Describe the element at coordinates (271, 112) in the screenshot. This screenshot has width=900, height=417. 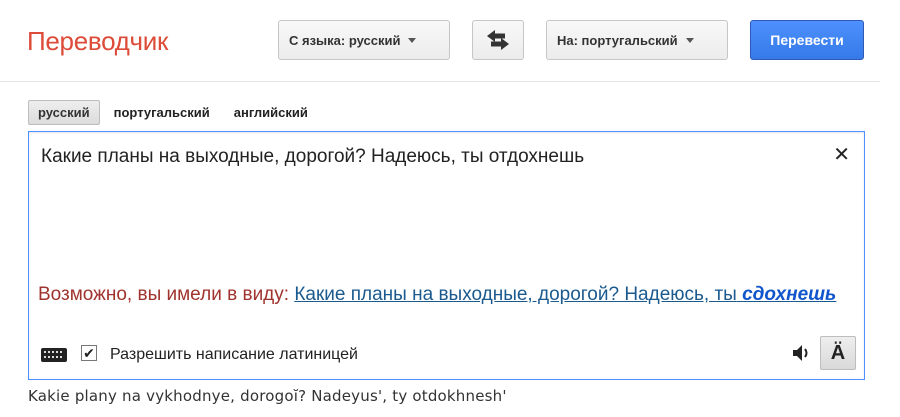
I see `tab-english: английский` at that location.